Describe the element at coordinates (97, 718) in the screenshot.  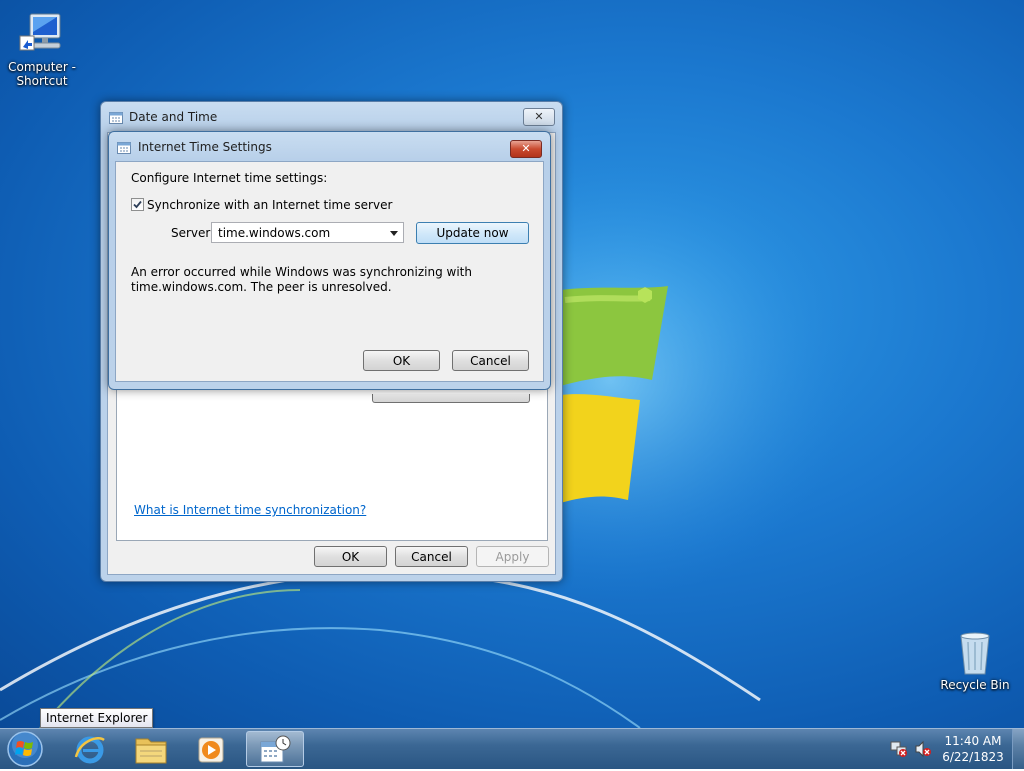
I see `internet-explorer-tooltip: Internet Explorer` at that location.